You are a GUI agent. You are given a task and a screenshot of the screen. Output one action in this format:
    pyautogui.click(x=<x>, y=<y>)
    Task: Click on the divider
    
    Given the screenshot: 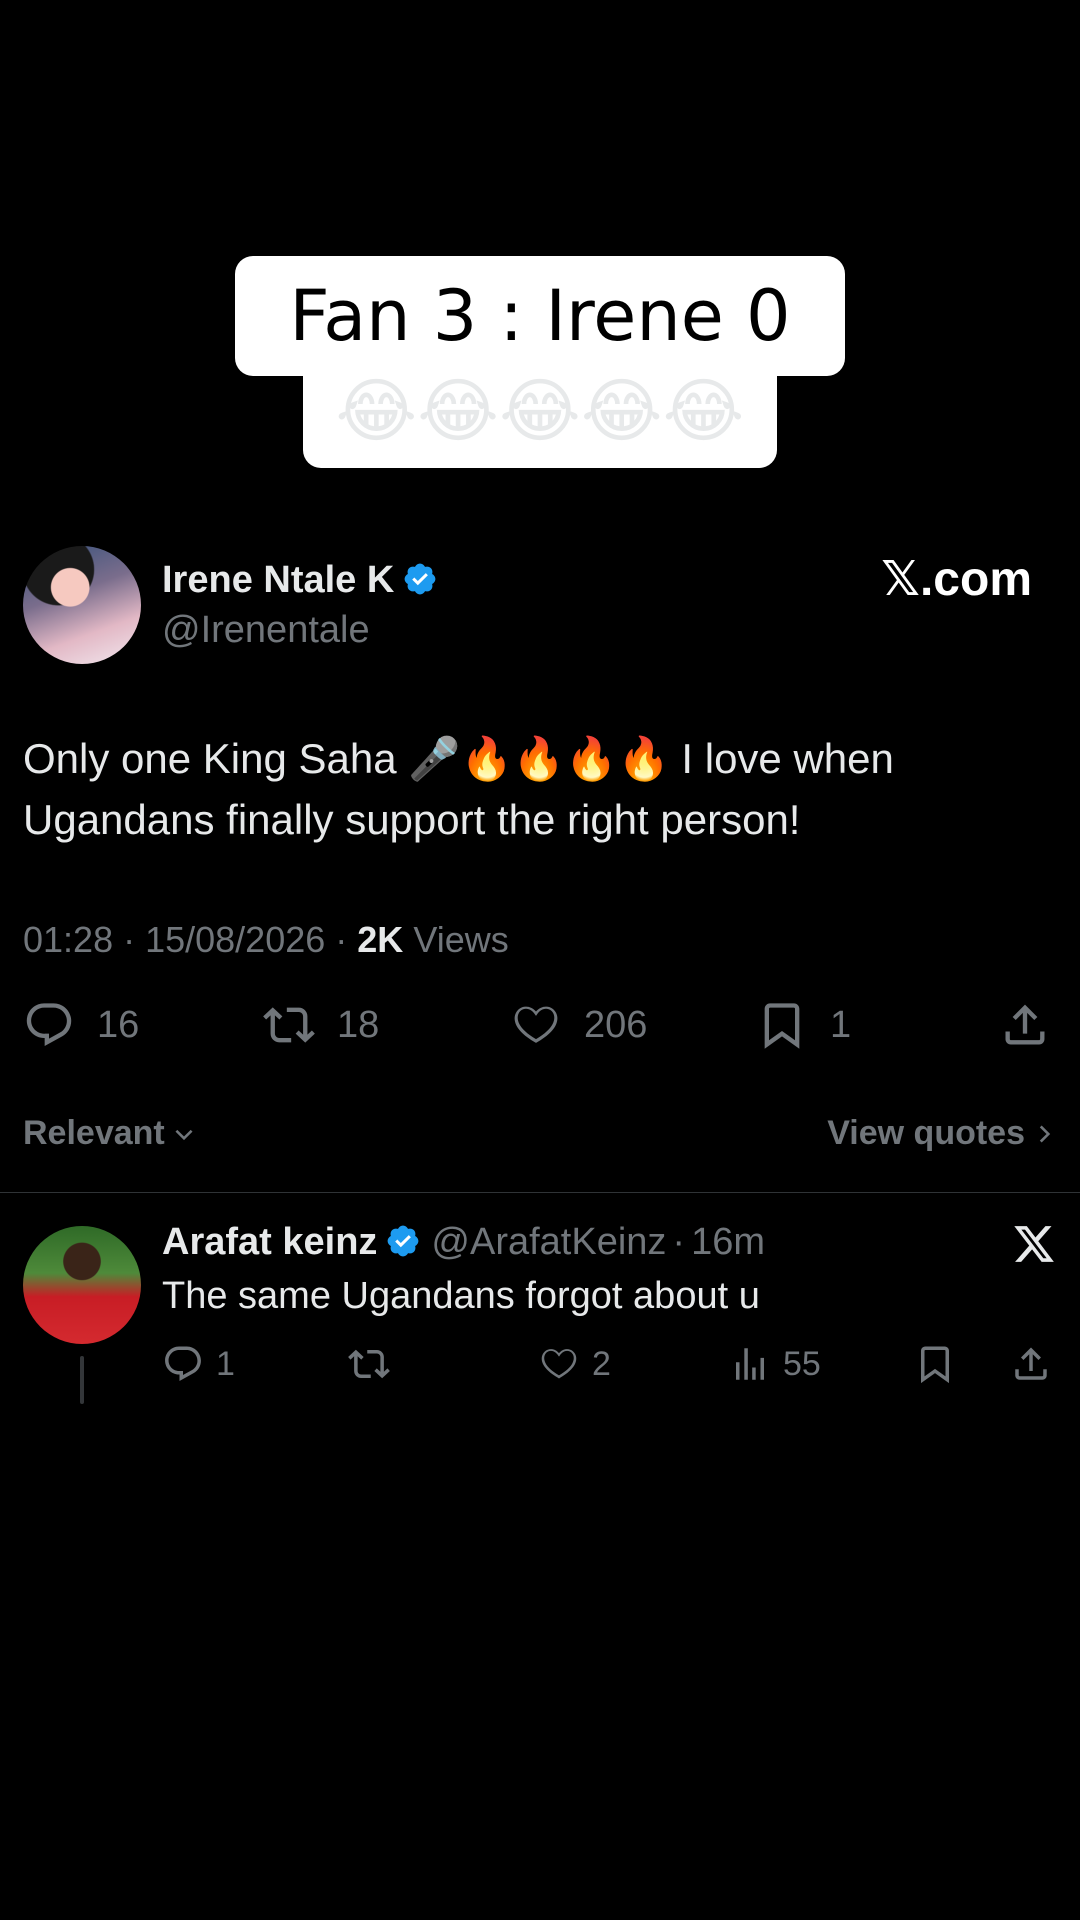 What is the action you would take?
    pyautogui.click(x=540, y=1192)
    